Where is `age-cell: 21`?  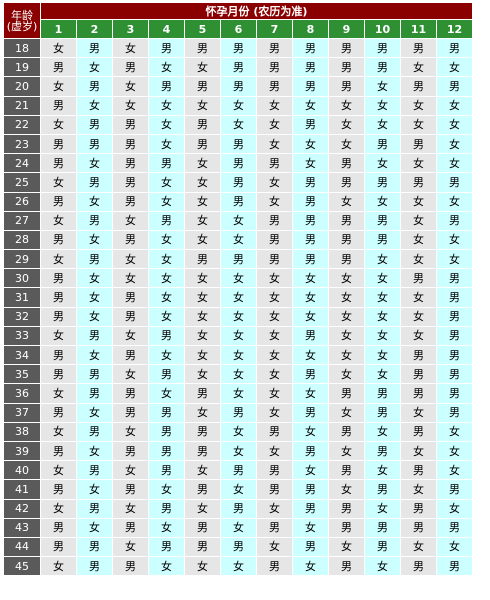 age-cell: 21 is located at coordinates (22, 105).